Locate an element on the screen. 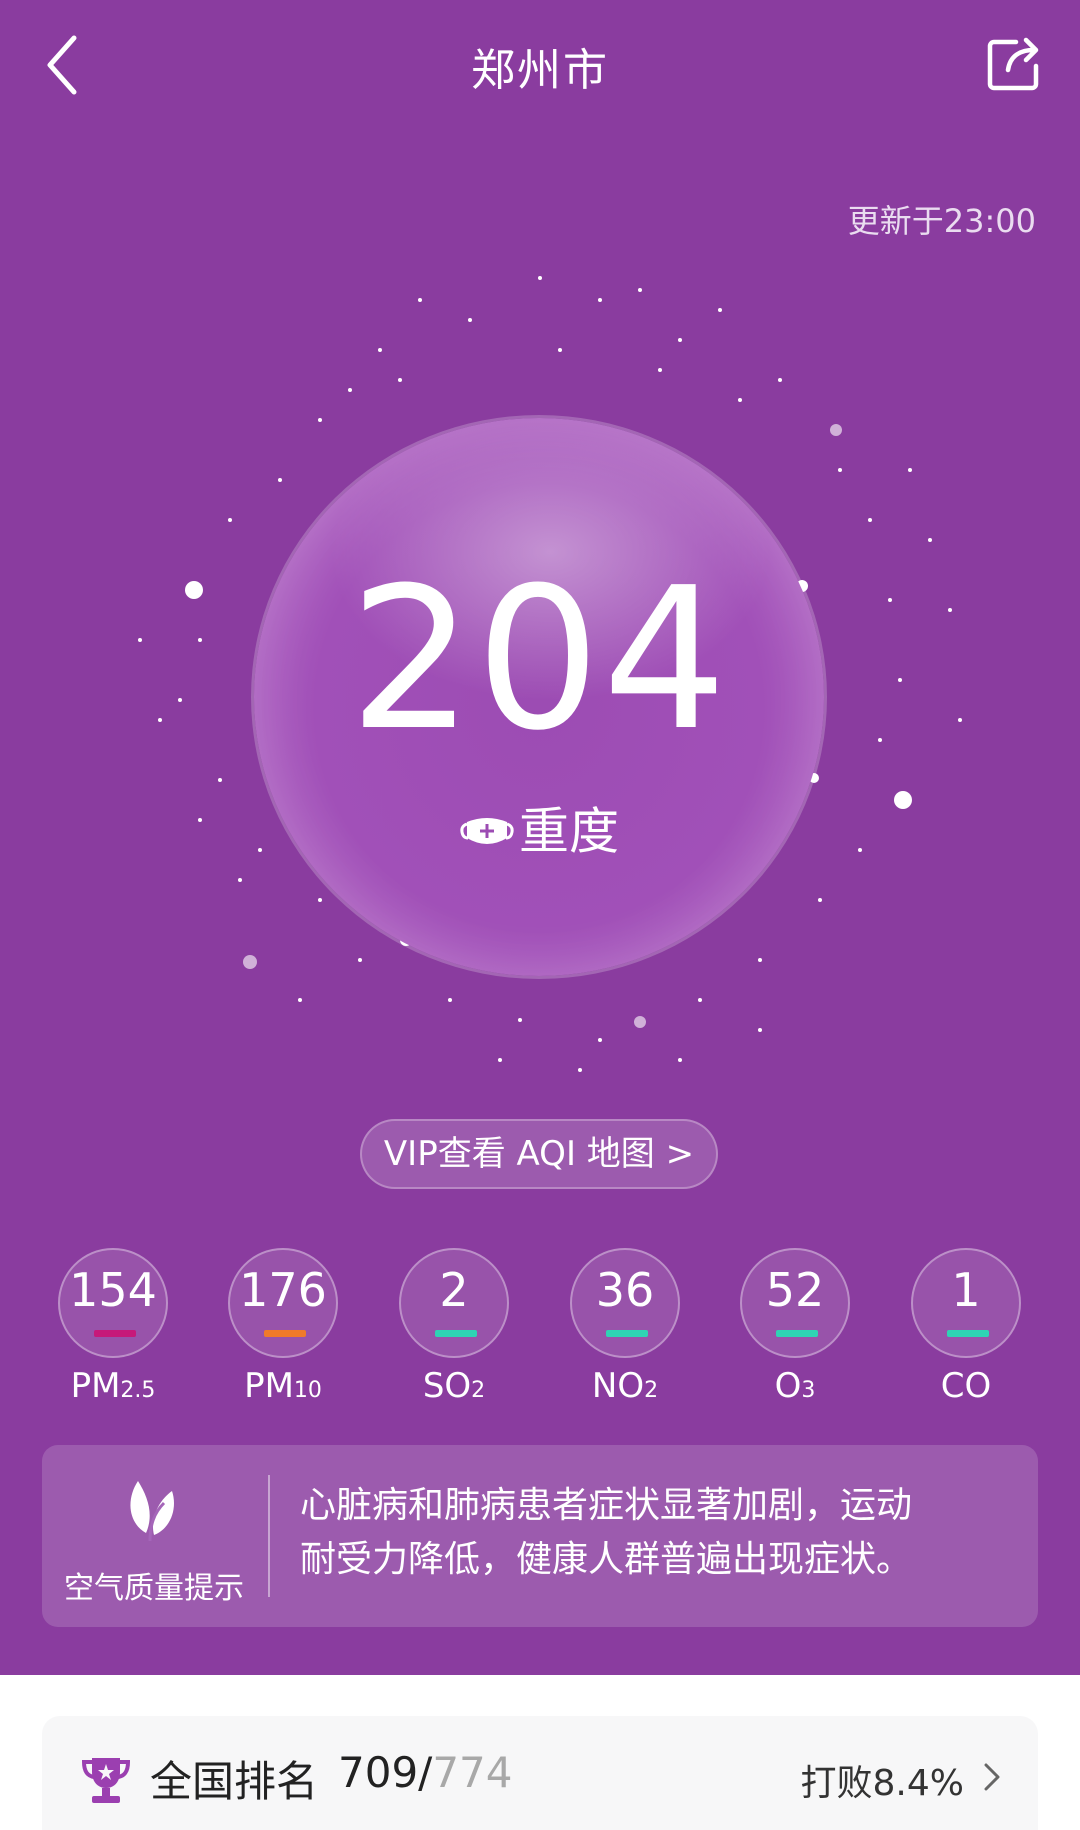 The image size is (1080, 1830). pollutant-o3: 52 O3 is located at coordinates (795, 1327).